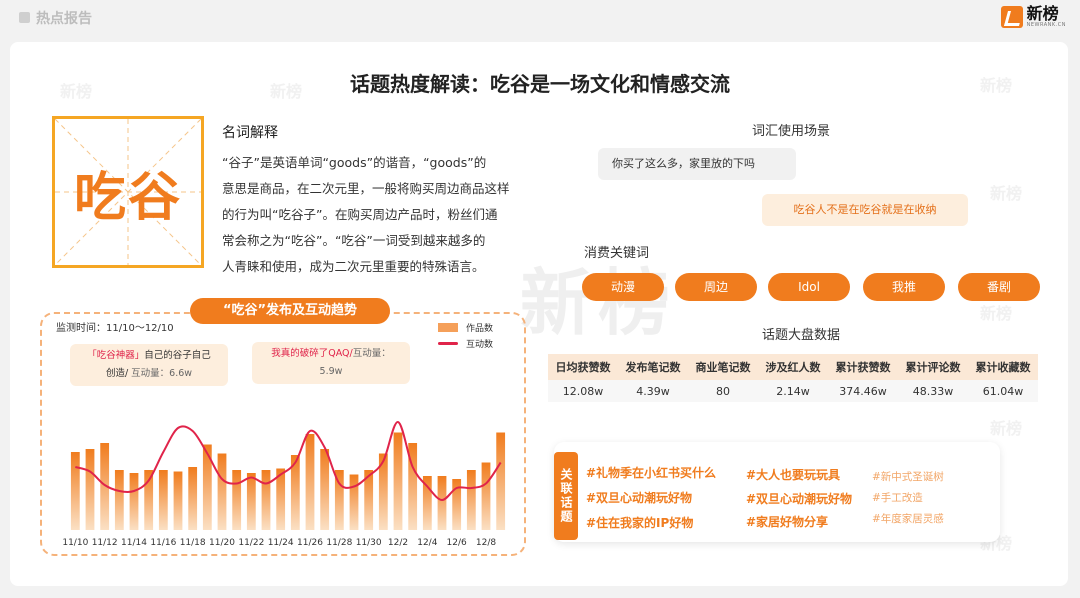  I want to click on x-tick-label: 11/18, so click(193, 543).